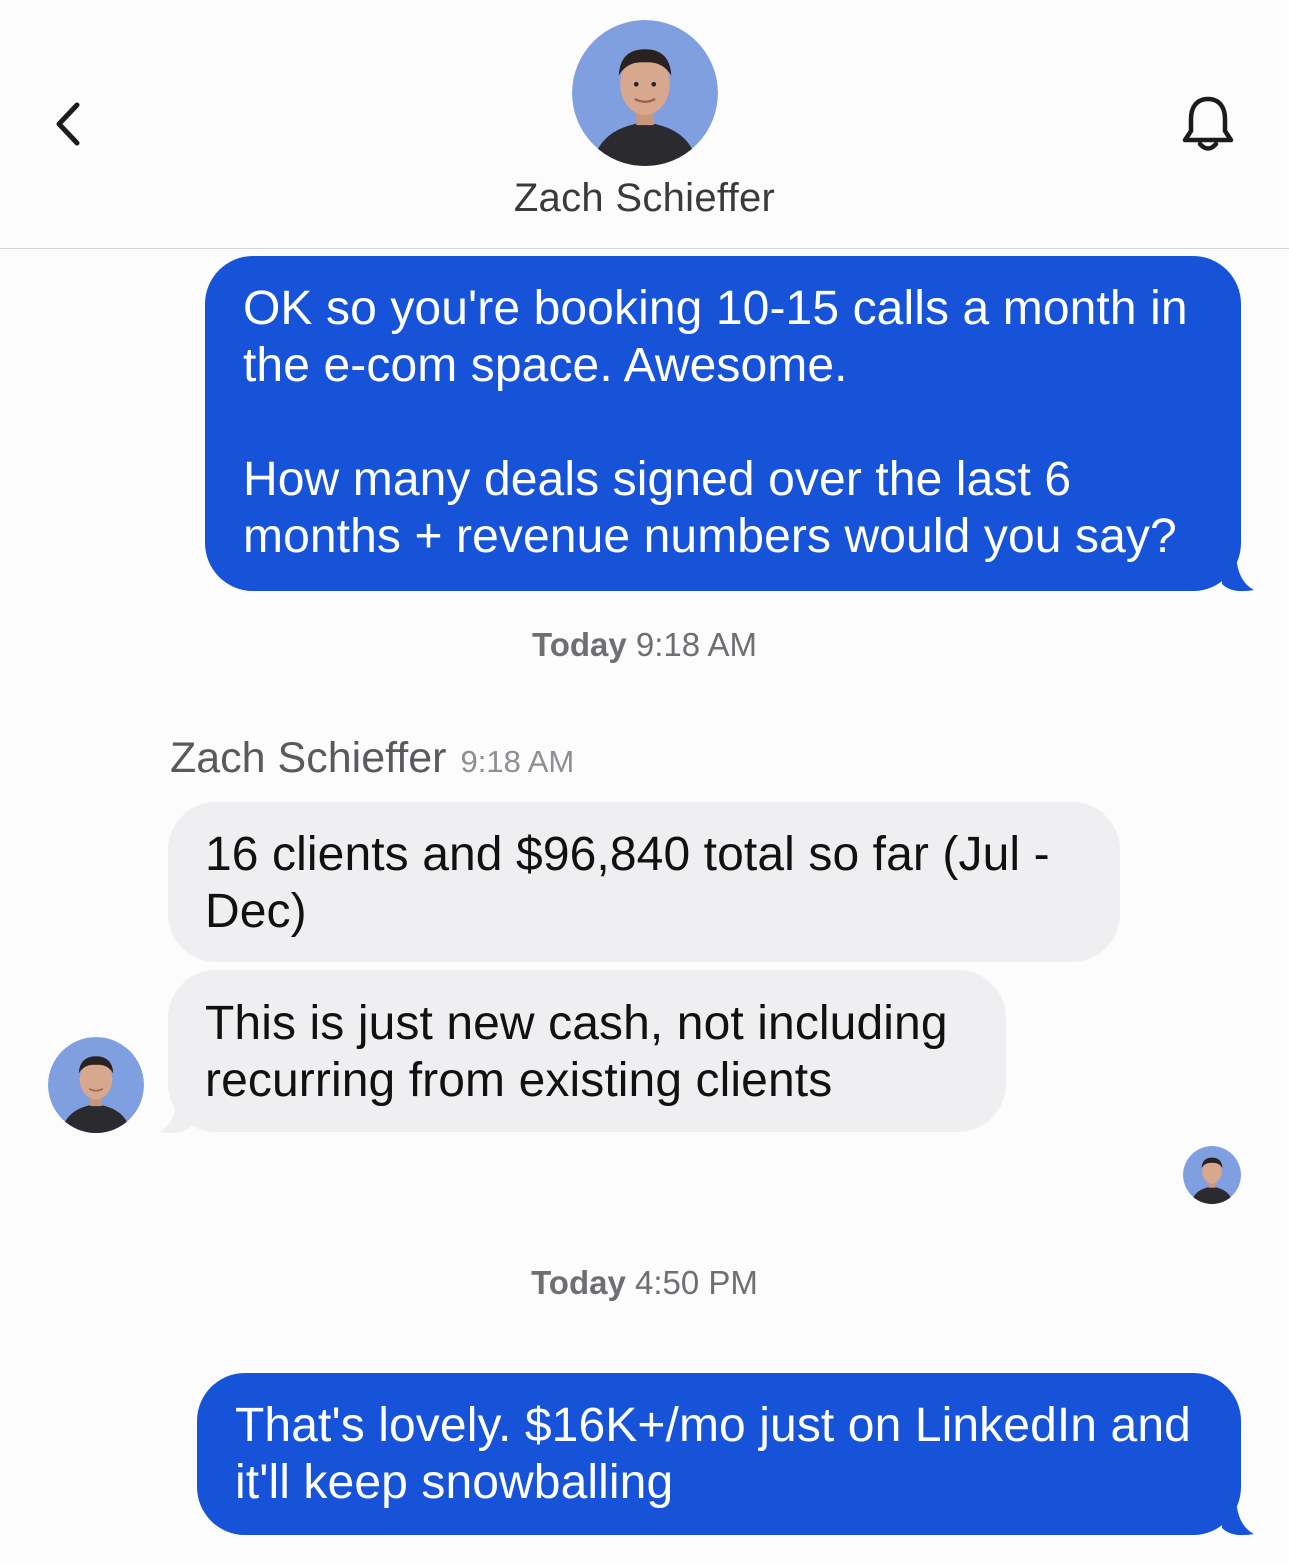  I want to click on bell-icon, so click(1208, 123).